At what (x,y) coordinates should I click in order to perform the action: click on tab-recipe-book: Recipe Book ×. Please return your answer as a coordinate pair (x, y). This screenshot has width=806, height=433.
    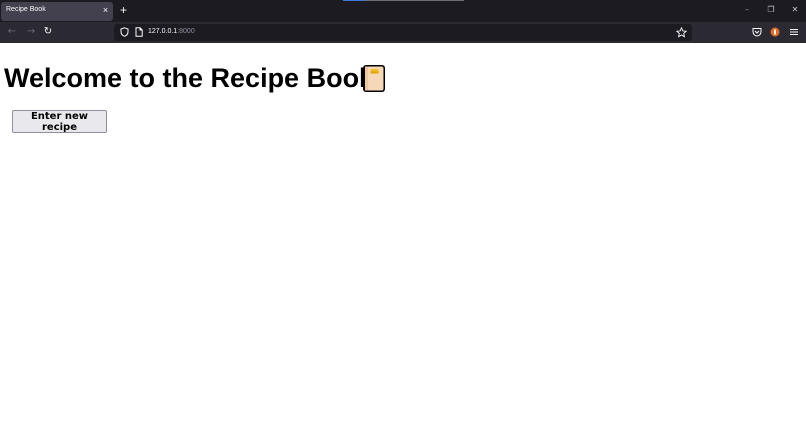
    Looking at the image, I should click on (57, 11).